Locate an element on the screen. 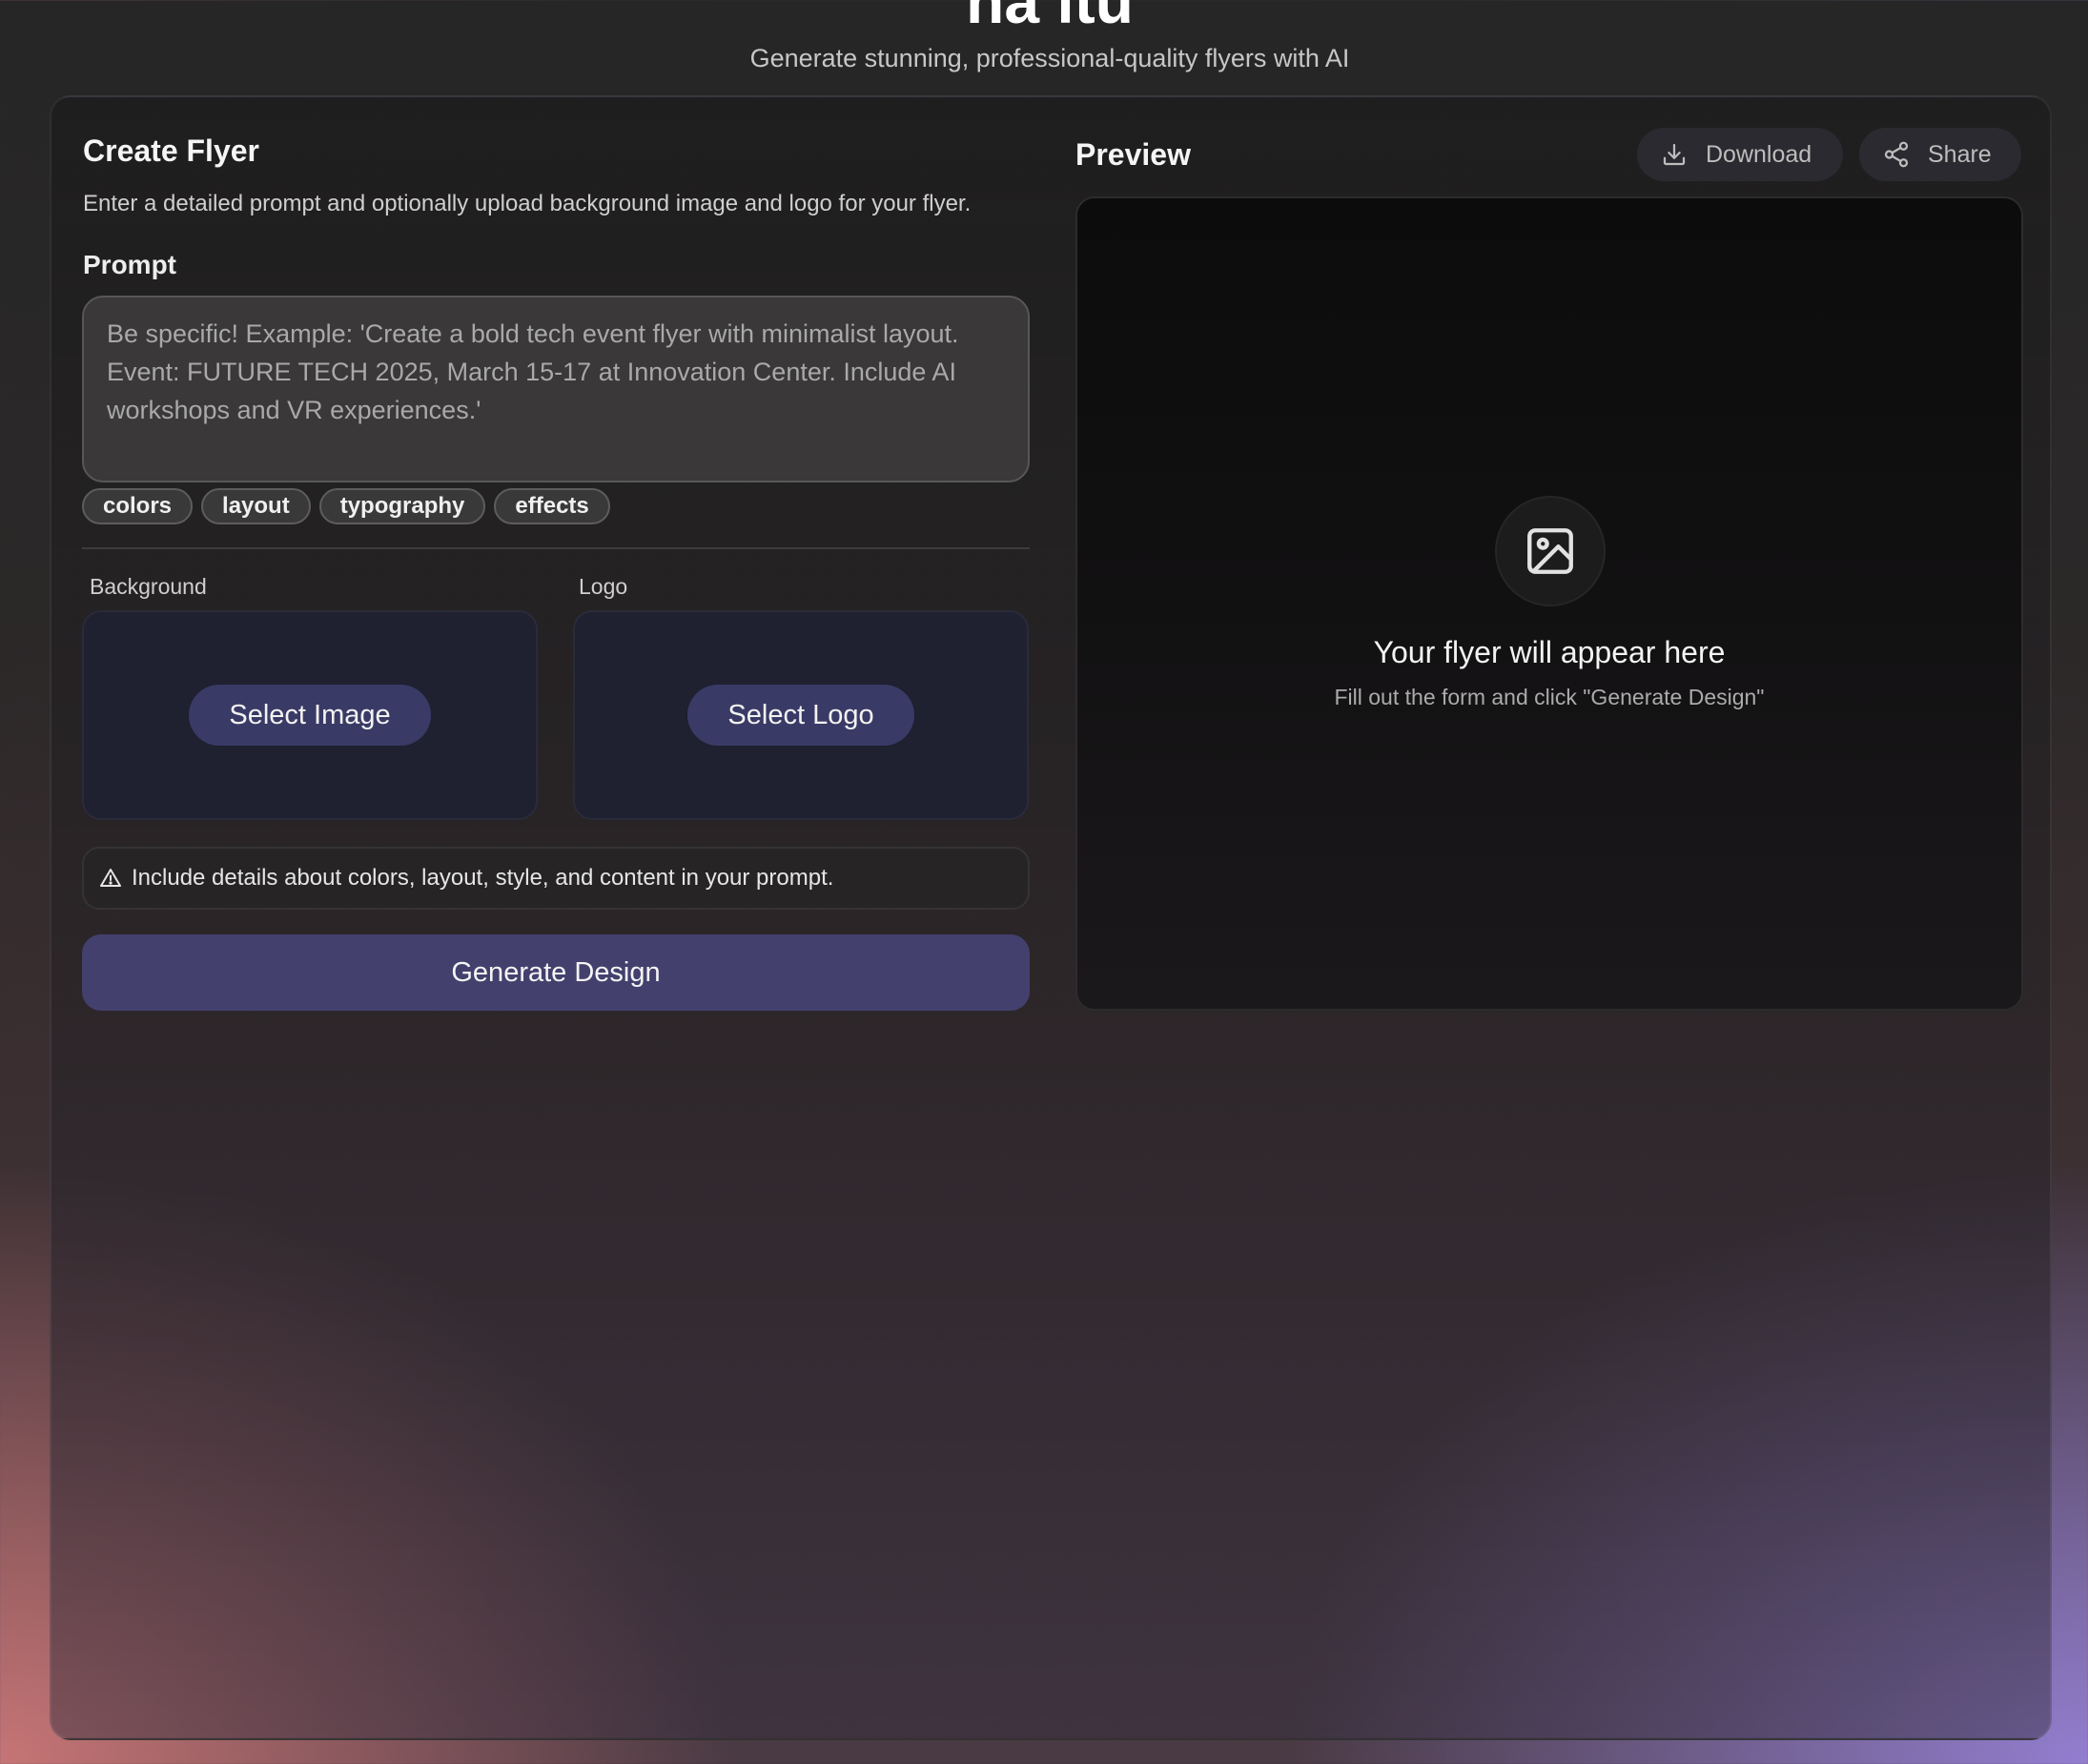  form-title: Create Flyer is located at coordinates (171, 150).